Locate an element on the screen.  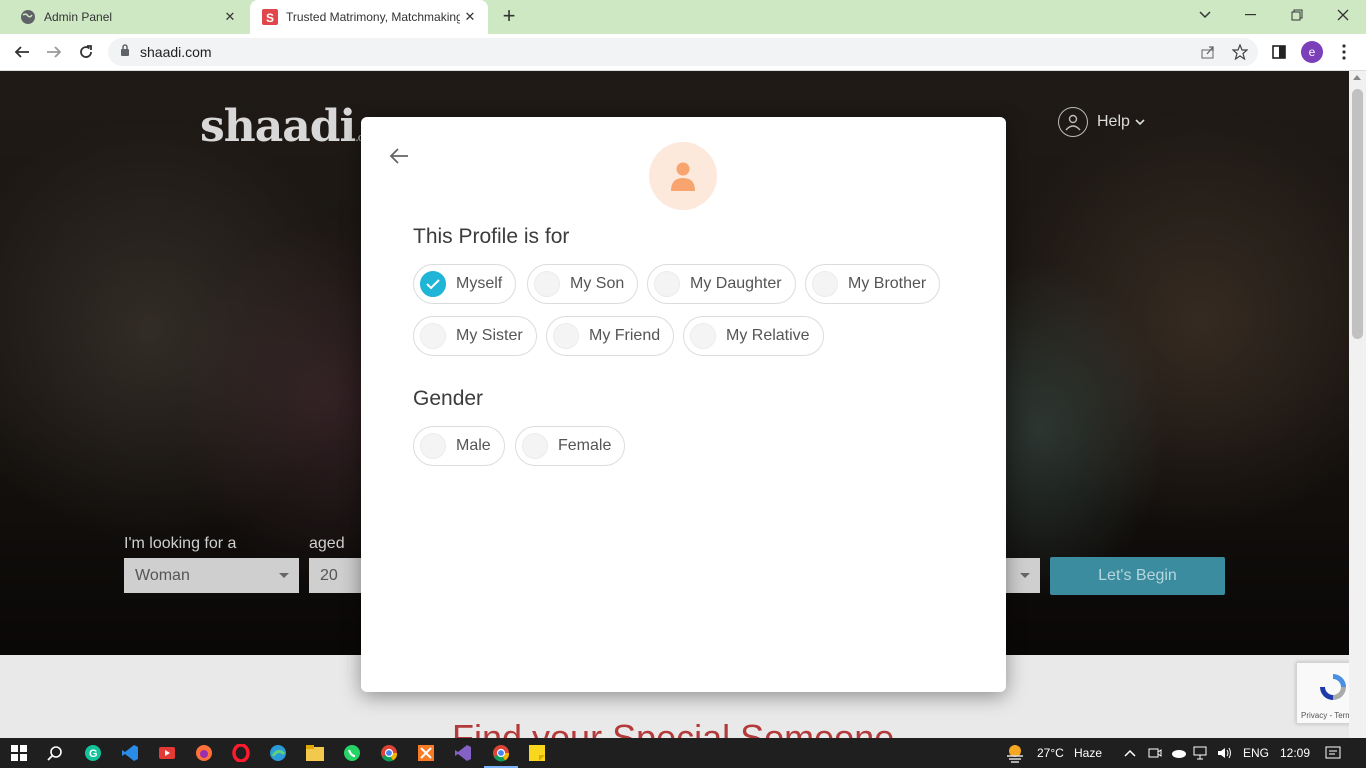
minimize-button is located at coordinates (1251, 15).